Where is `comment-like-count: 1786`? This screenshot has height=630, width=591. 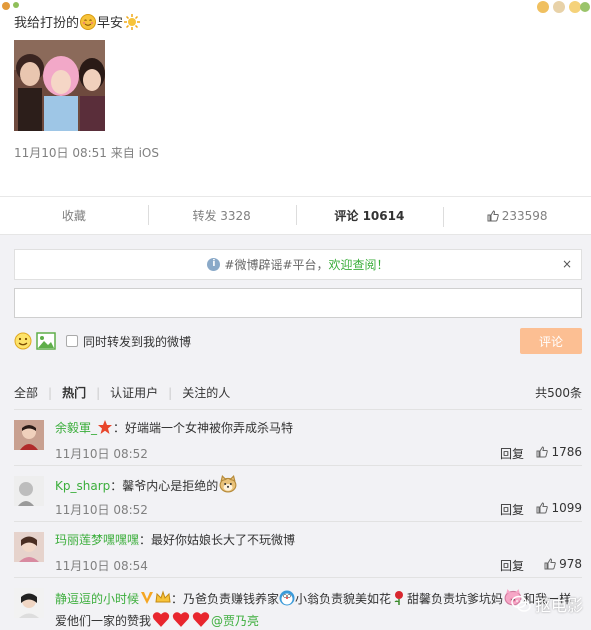 comment-like-count: 1786 is located at coordinates (566, 452).